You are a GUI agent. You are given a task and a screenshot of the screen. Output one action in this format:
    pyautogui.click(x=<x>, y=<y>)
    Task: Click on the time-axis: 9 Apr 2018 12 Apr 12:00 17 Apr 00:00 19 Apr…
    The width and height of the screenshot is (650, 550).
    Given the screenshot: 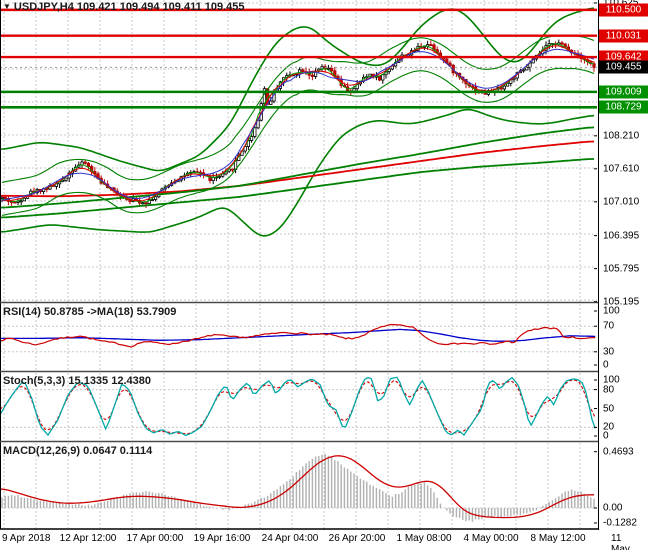 What is the action you would take?
    pyautogui.click(x=325, y=540)
    